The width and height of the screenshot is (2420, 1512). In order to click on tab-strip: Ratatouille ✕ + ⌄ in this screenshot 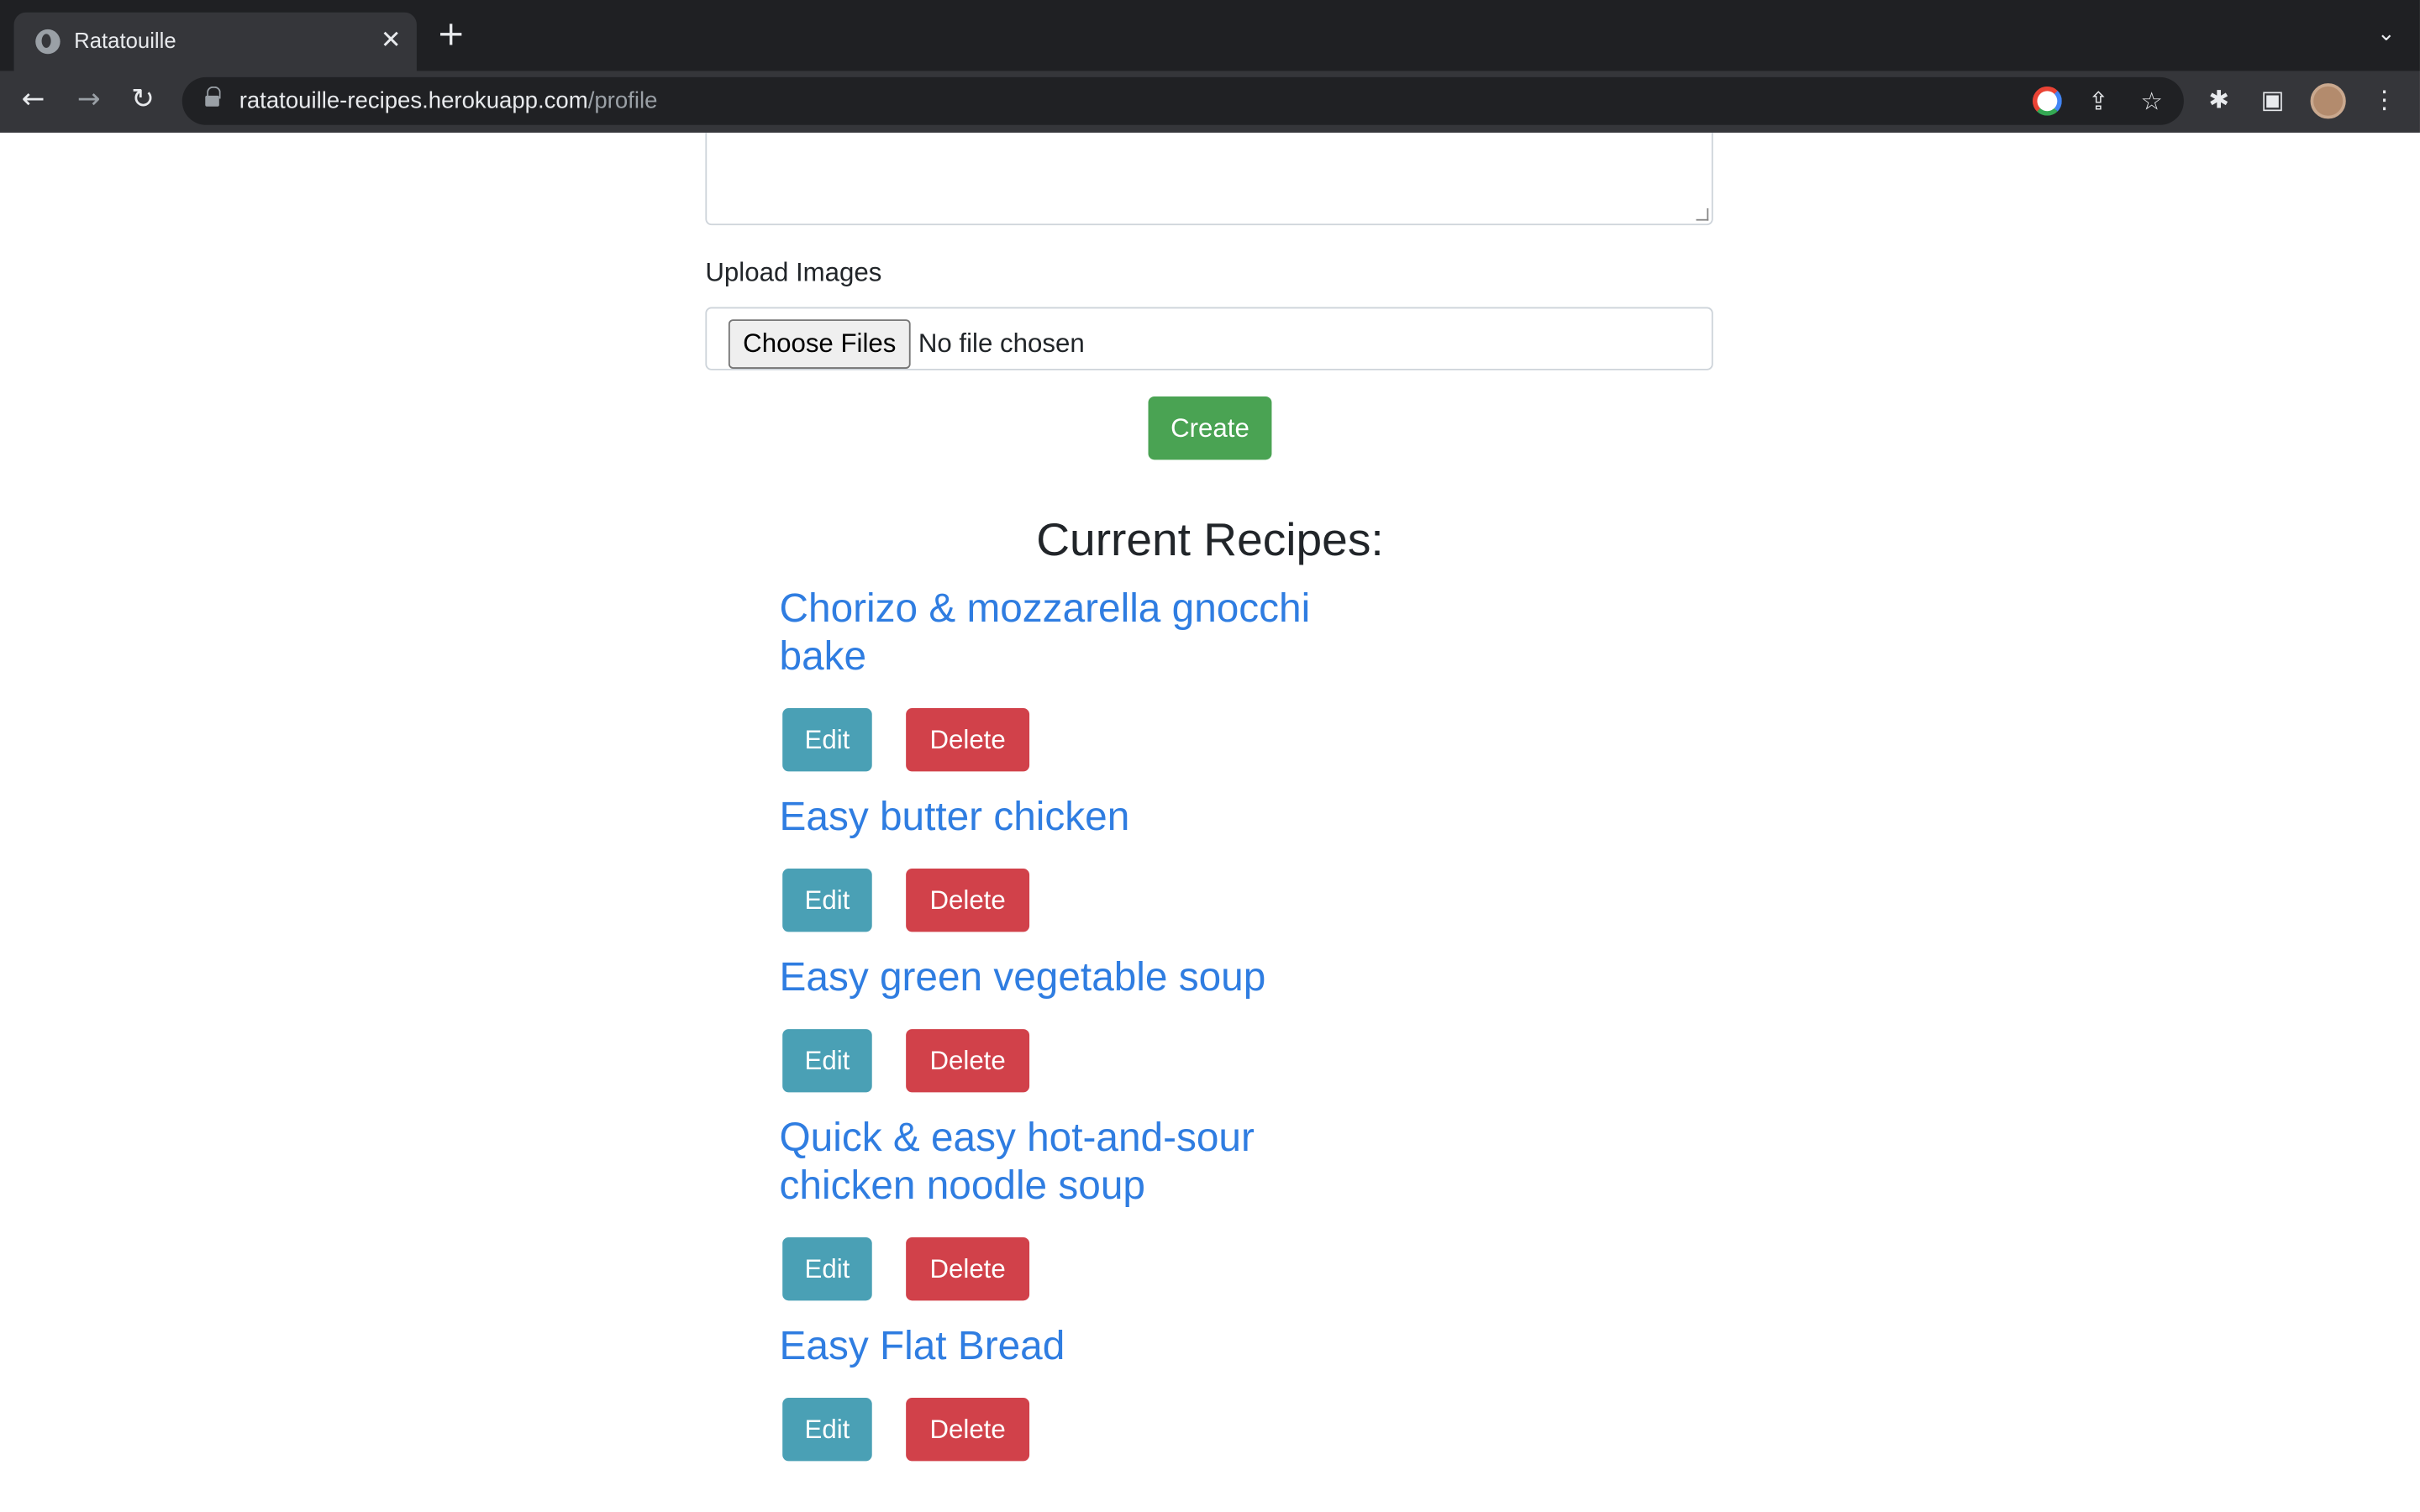, I will do `click(1210, 35)`.